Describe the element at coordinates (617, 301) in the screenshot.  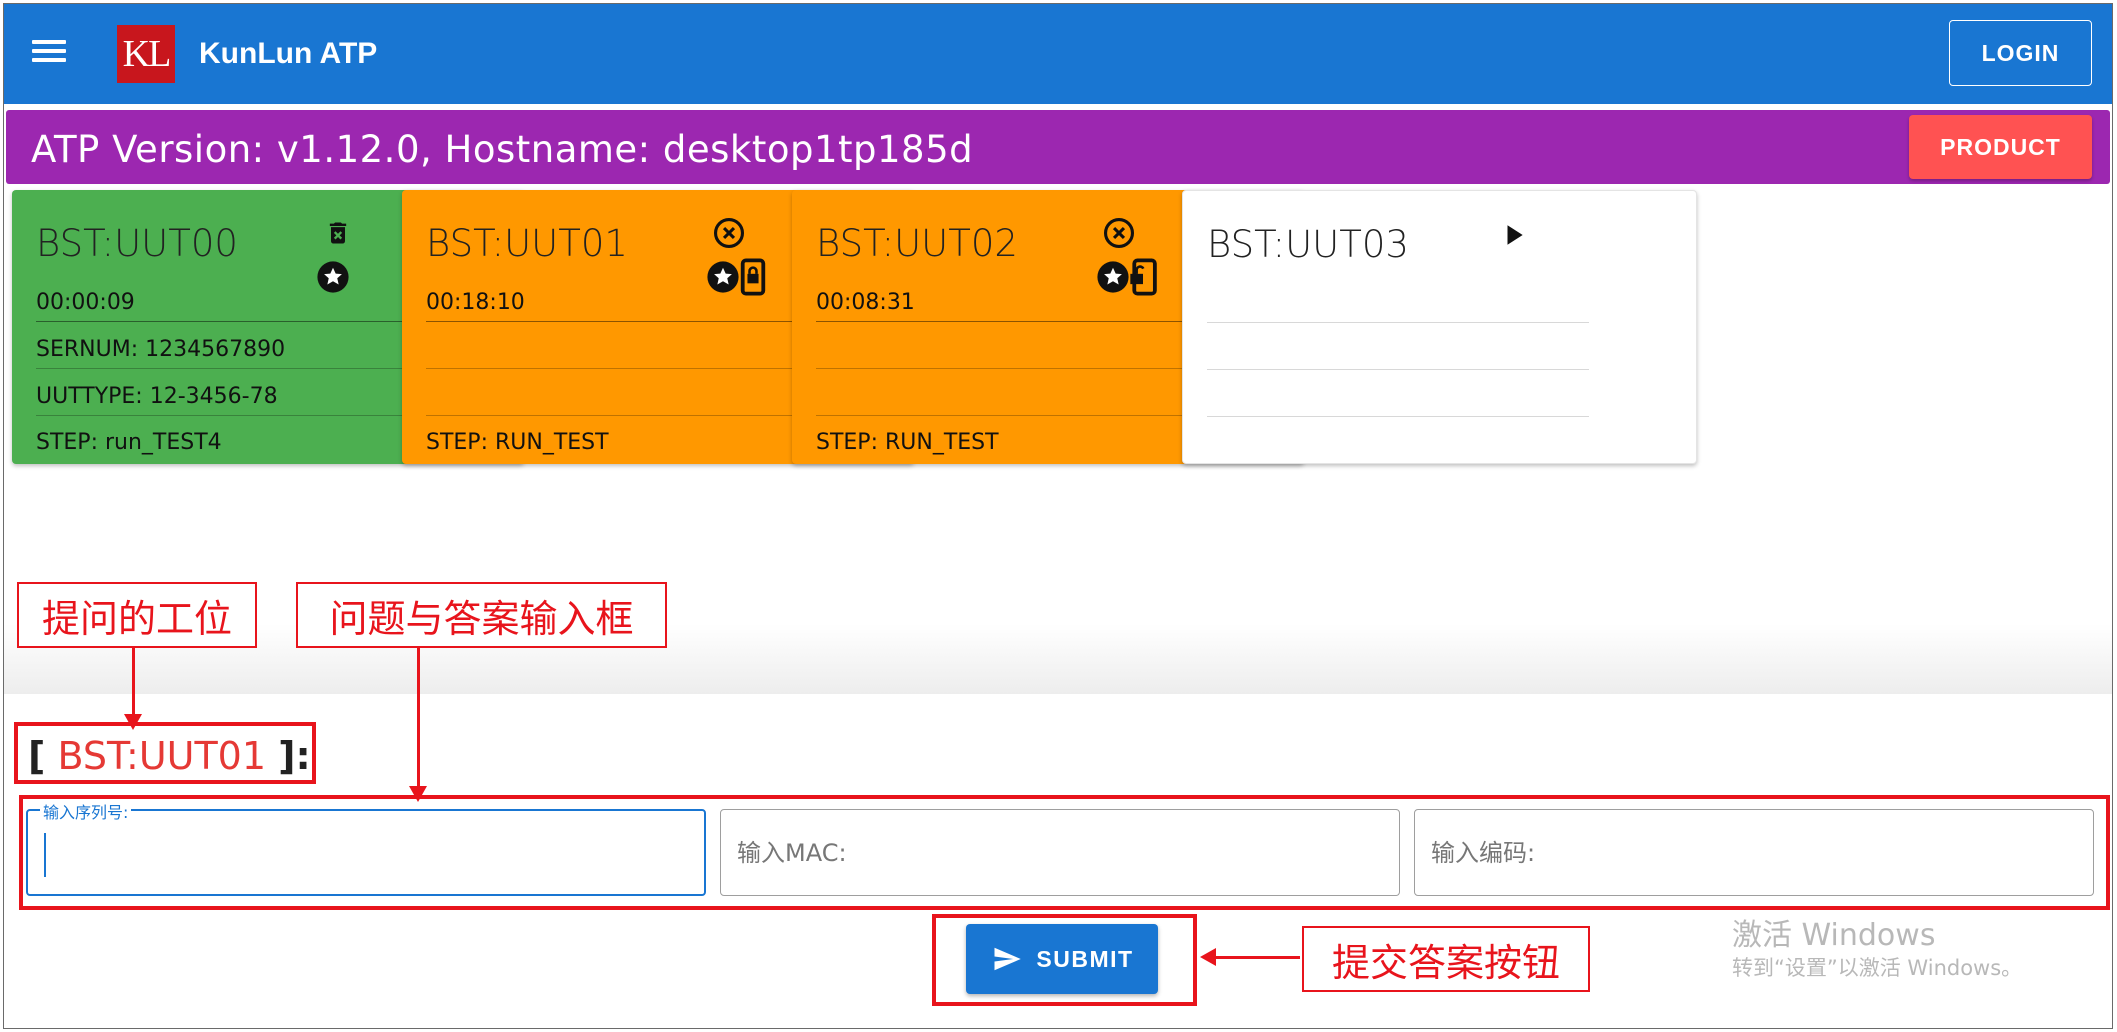
I see `station-elapsed-time: 00:18:10` at that location.